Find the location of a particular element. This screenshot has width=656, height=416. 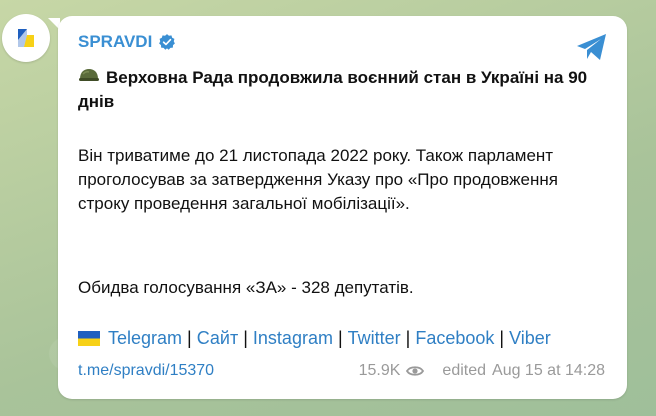

edited-label: edited is located at coordinates (464, 370).